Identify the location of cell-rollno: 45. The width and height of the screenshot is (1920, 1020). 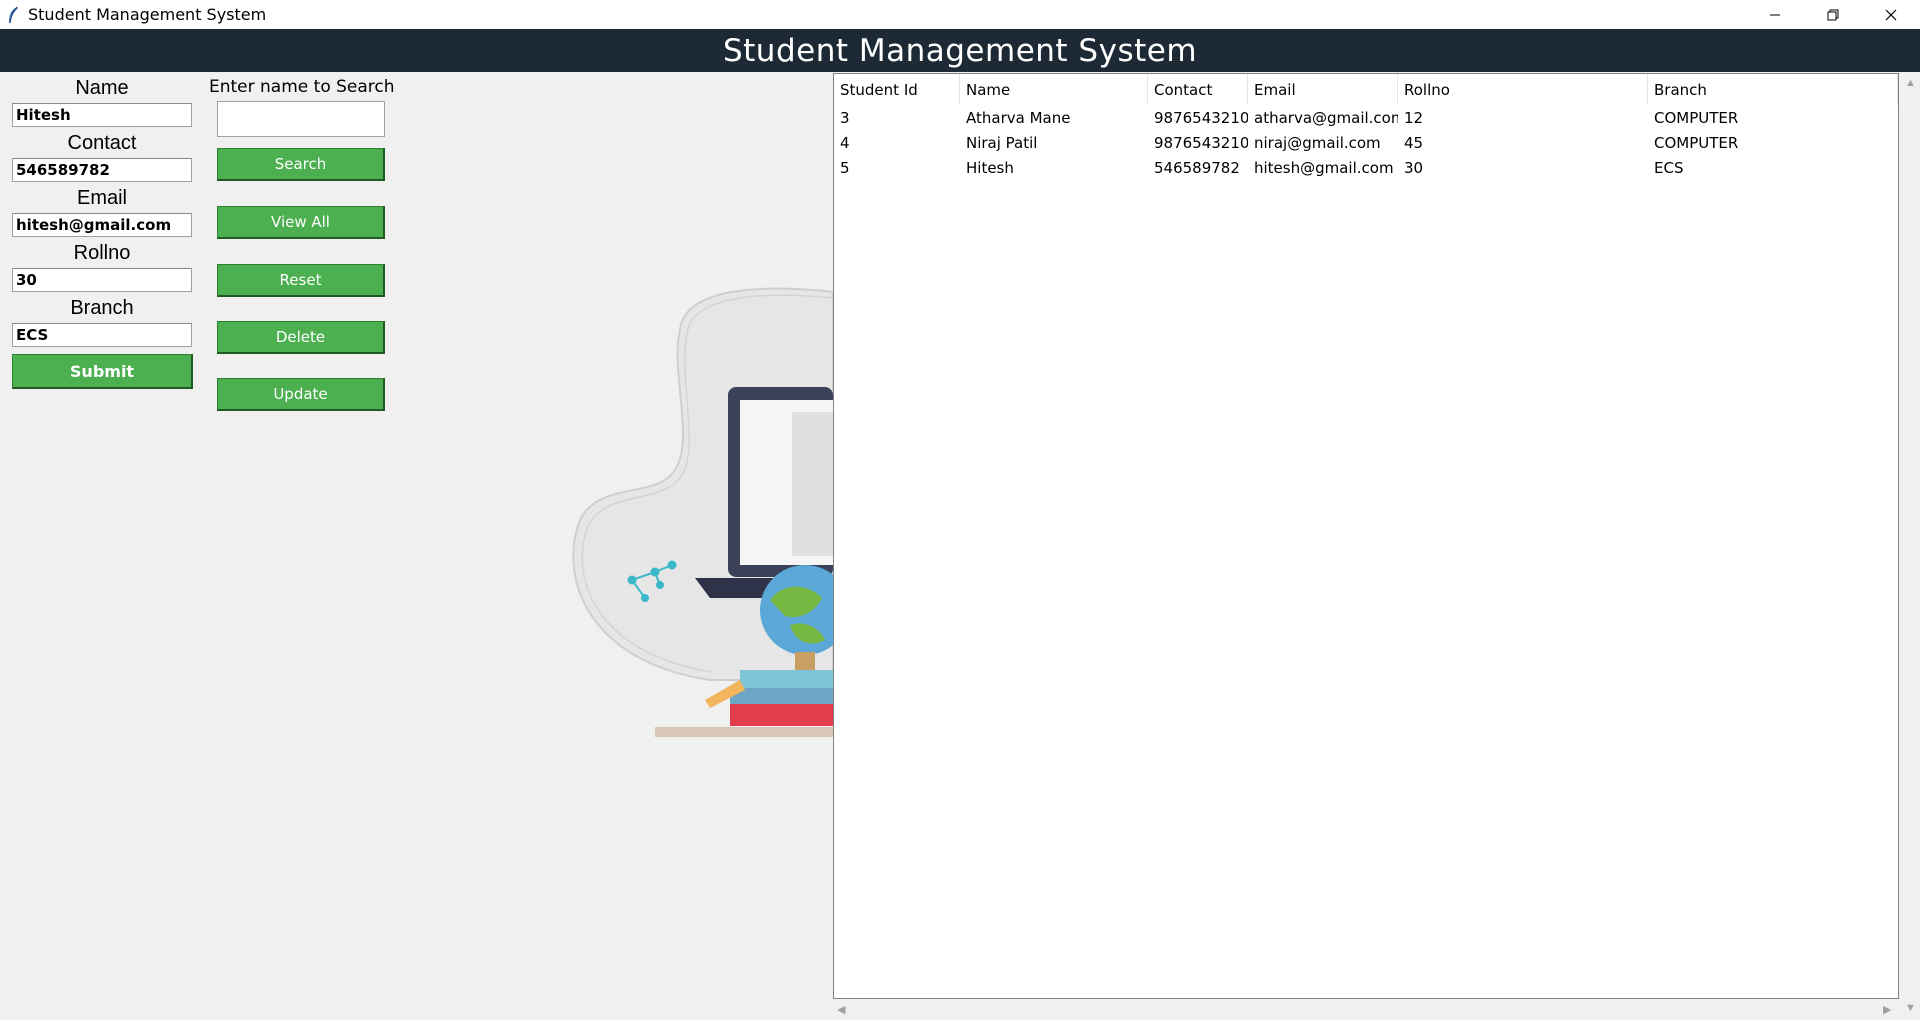
(1414, 142).